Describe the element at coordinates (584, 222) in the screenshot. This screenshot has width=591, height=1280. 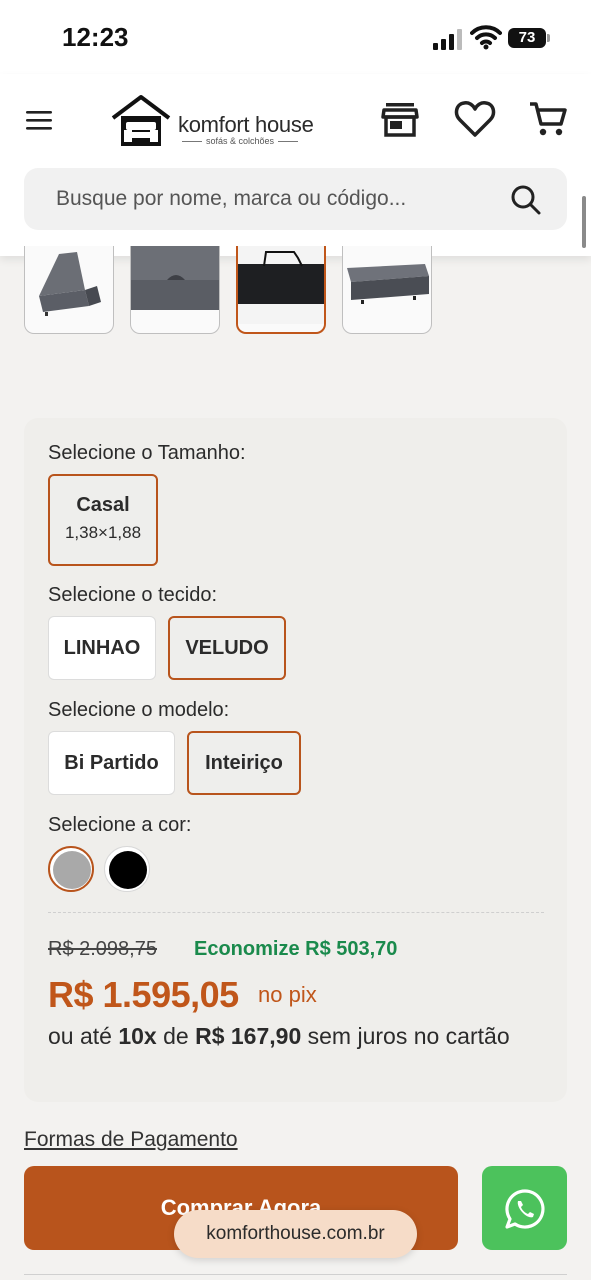
I see `scrollbar` at that location.